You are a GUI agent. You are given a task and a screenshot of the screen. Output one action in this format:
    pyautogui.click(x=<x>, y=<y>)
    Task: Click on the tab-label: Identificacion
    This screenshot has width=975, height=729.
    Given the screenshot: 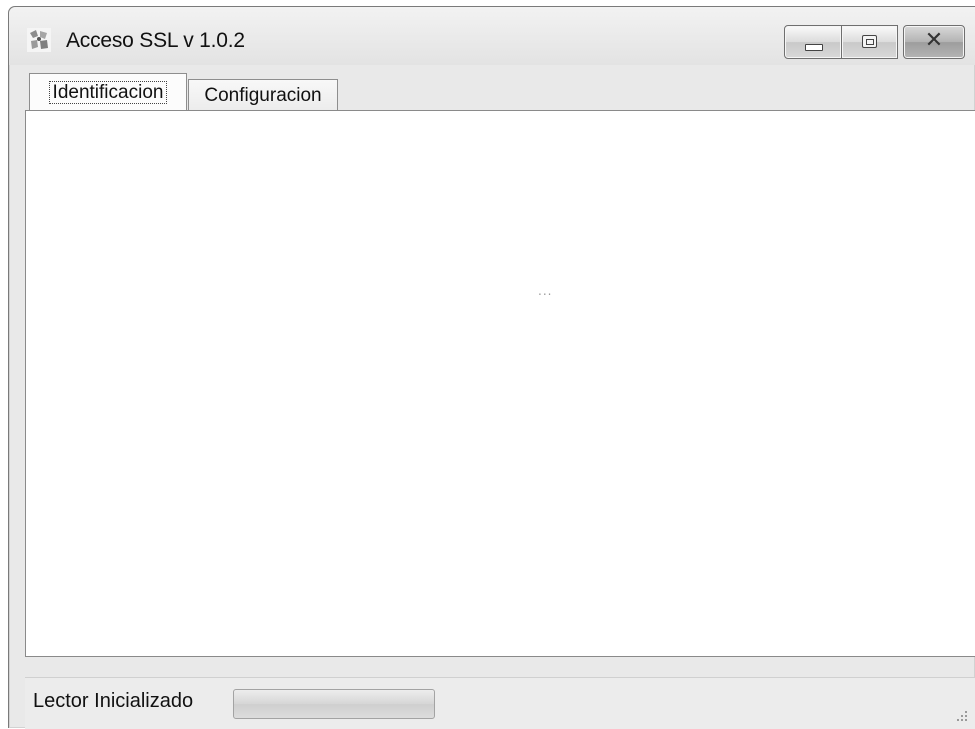 What is the action you would take?
    pyautogui.click(x=108, y=92)
    